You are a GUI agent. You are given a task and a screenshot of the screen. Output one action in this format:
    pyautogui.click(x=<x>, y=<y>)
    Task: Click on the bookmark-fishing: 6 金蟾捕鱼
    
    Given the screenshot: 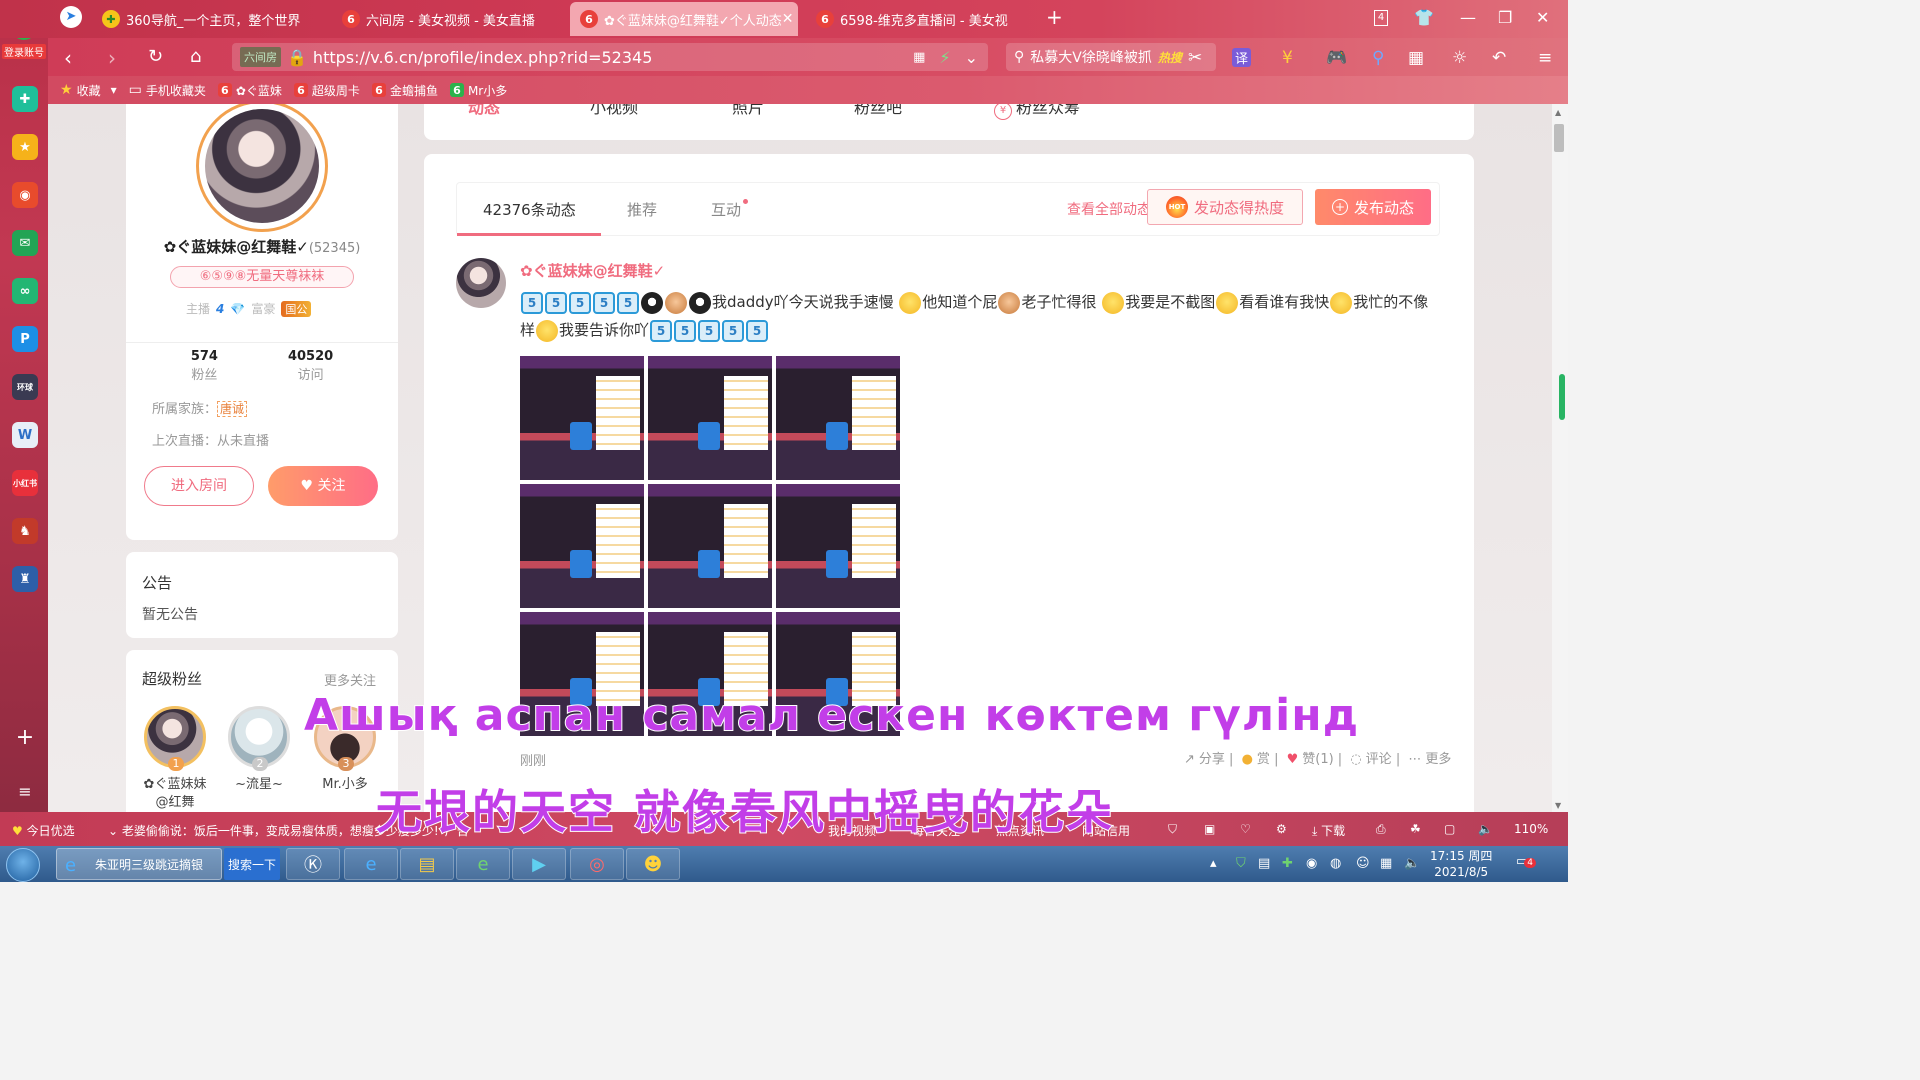 What is the action you would take?
    pyautogui.click(x=404, y=90)
    